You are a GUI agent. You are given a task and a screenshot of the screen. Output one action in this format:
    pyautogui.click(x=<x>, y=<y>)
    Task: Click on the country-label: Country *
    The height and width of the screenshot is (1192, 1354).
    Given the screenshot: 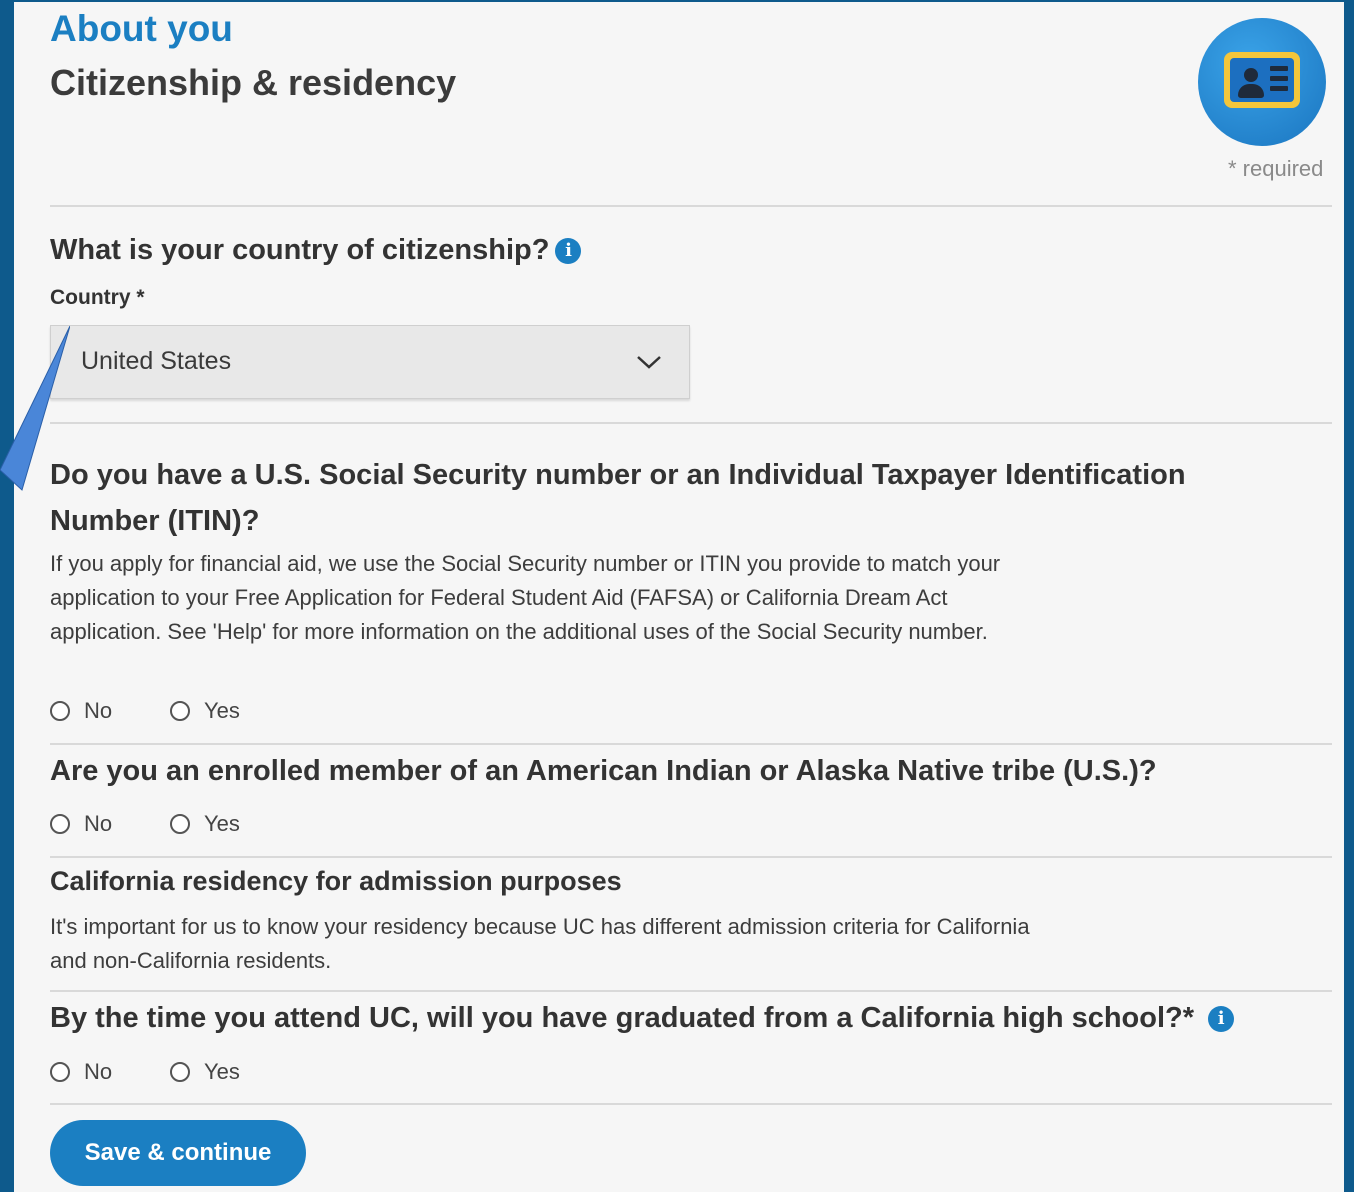 What is the action you would take?
    pyautogui.click(x=97, y=297)
    